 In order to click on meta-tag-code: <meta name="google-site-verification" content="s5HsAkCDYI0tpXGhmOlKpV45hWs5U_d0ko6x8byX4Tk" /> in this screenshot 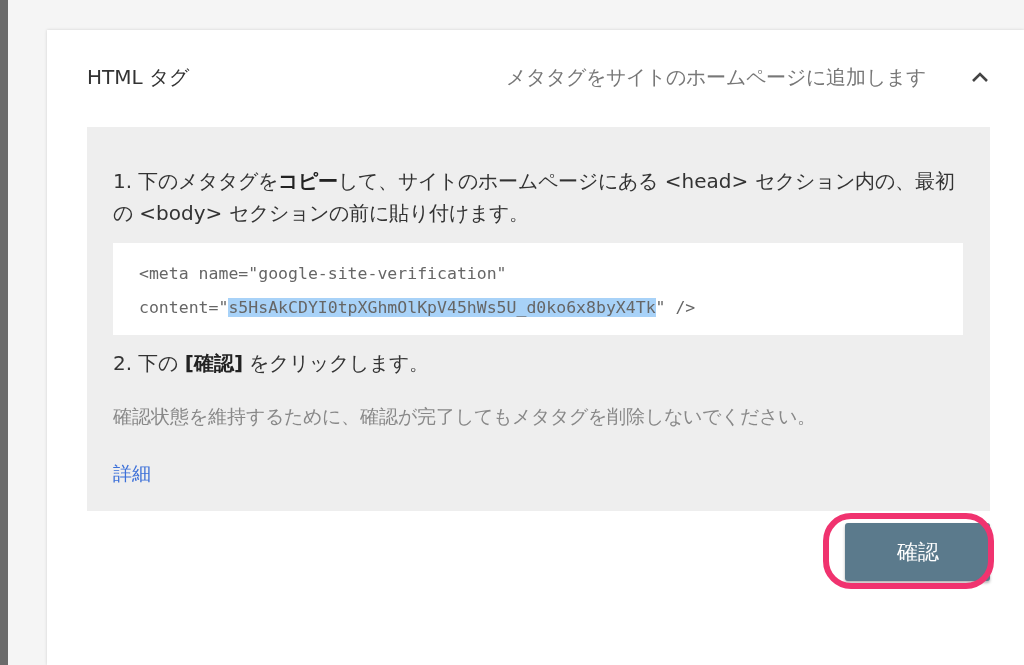, I will do `click(538, 289)`.